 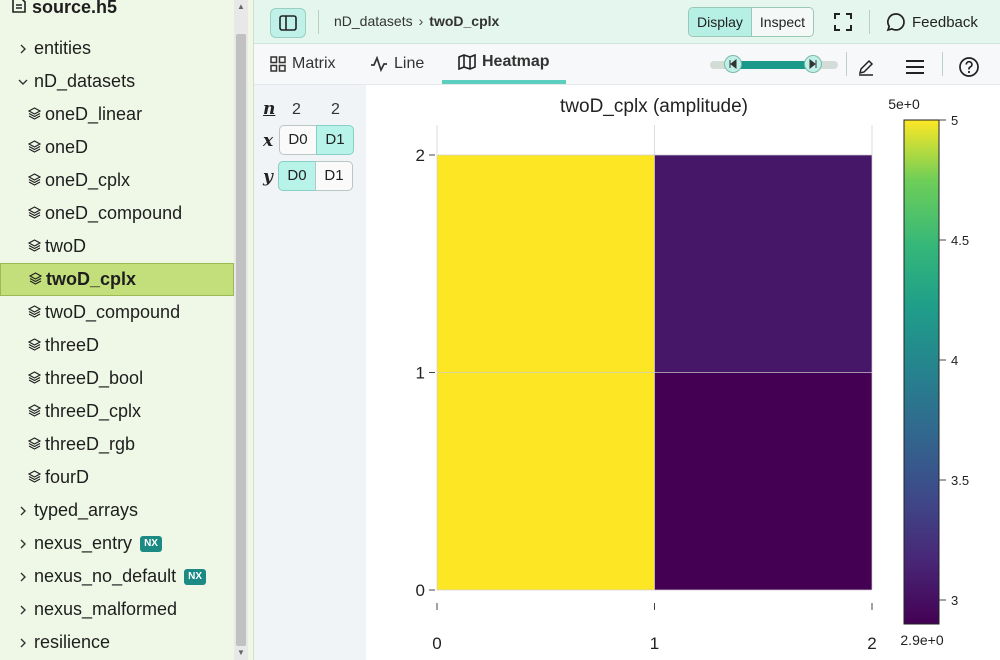 I want to click on tree-item: twoD, so click(x=117, y=246).